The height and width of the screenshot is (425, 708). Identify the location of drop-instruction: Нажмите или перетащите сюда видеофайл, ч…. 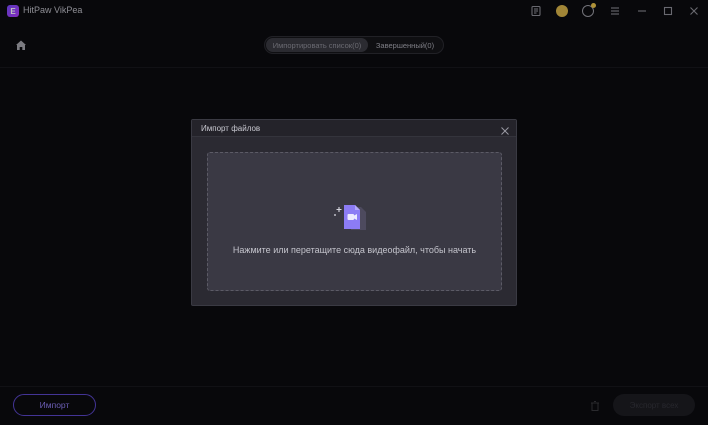
(354, 250).